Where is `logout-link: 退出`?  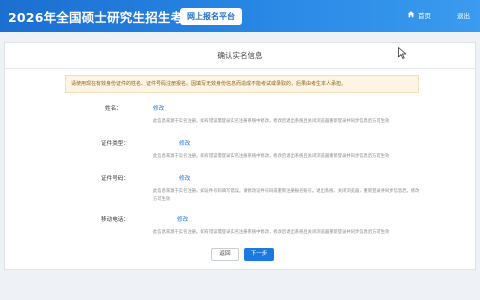 logout-link: 退出 is located at coordinates (463, 15).